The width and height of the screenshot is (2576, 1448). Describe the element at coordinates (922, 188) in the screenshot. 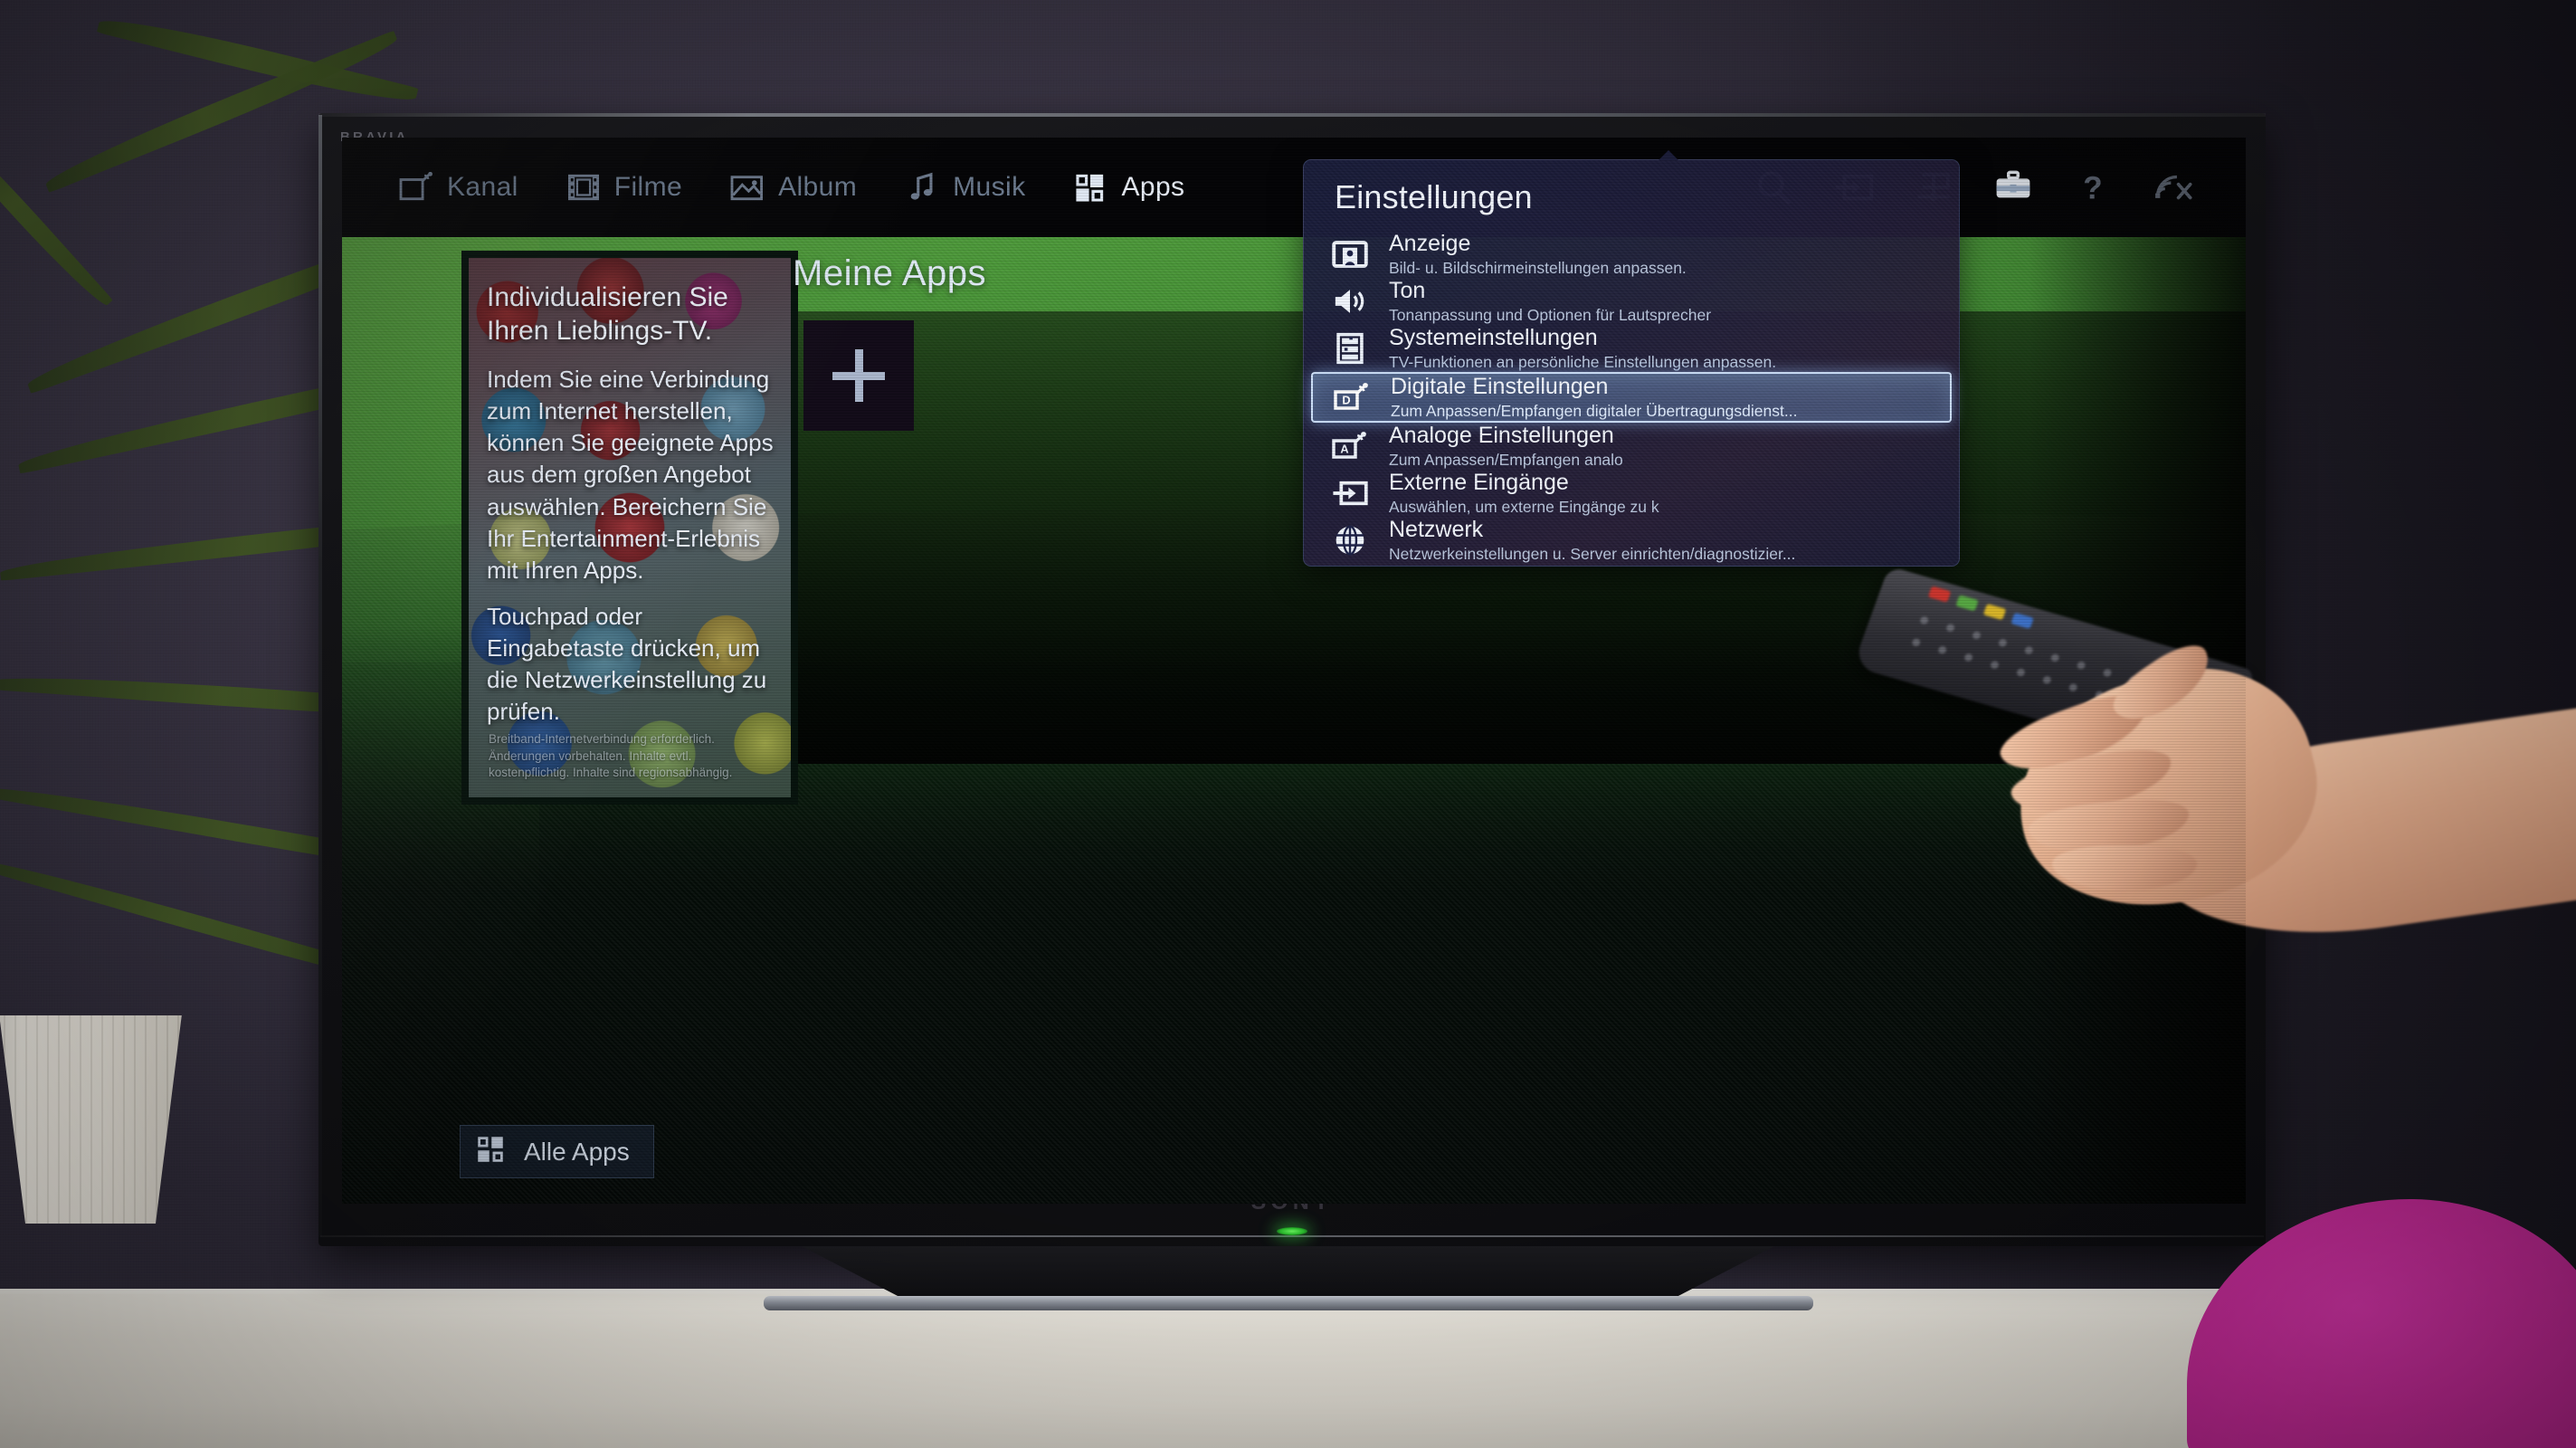

I see `music-note-icon` at that location.